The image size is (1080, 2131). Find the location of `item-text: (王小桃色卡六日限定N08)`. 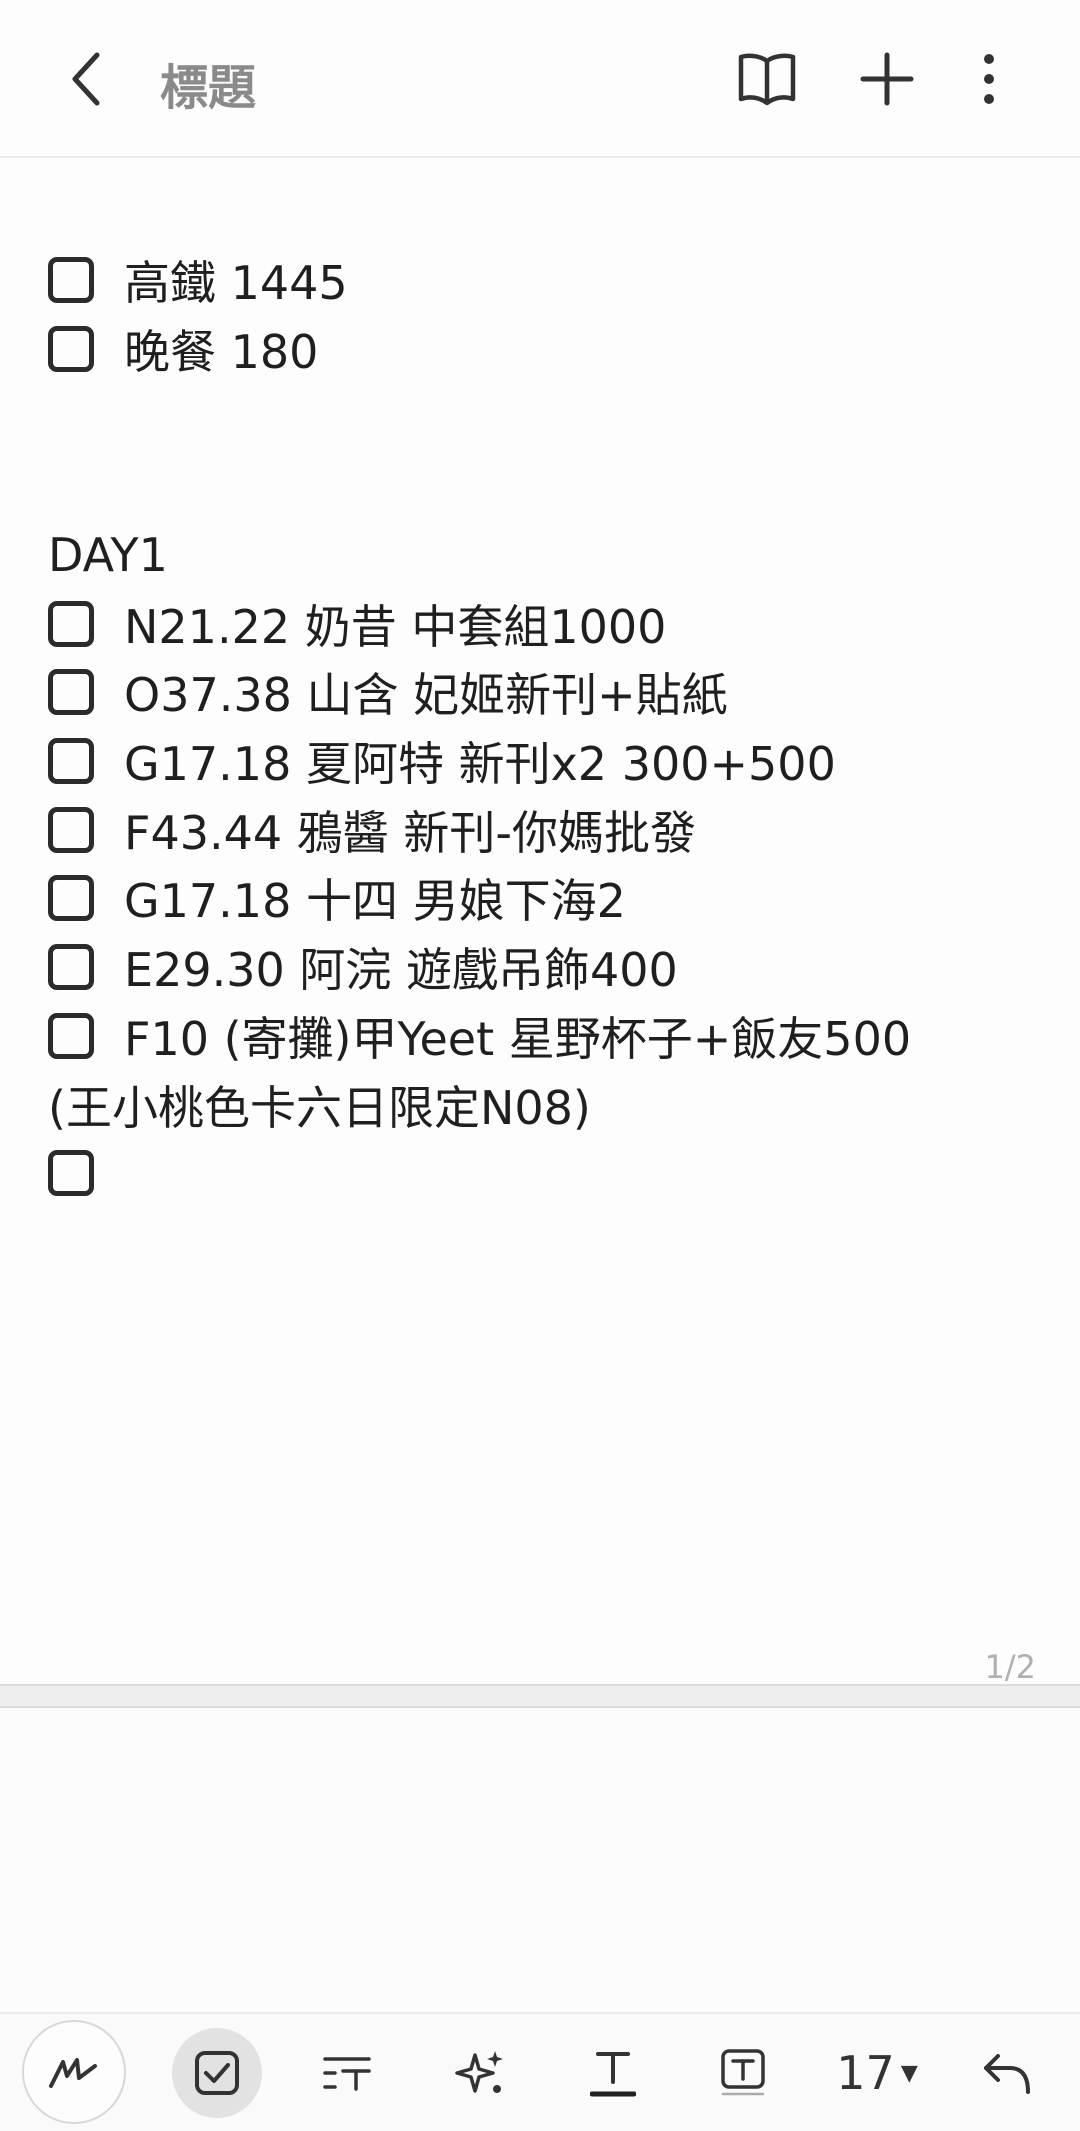

item-text: (王小桃色卡六日限定N08) is located at coordinates (319, 1105).